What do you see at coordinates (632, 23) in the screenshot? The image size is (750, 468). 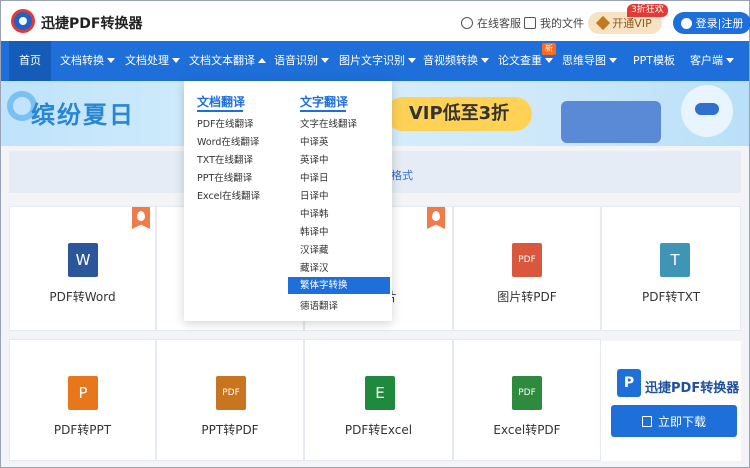 I see `vip-label: 开通VIP` at bounding box center [632, 23].